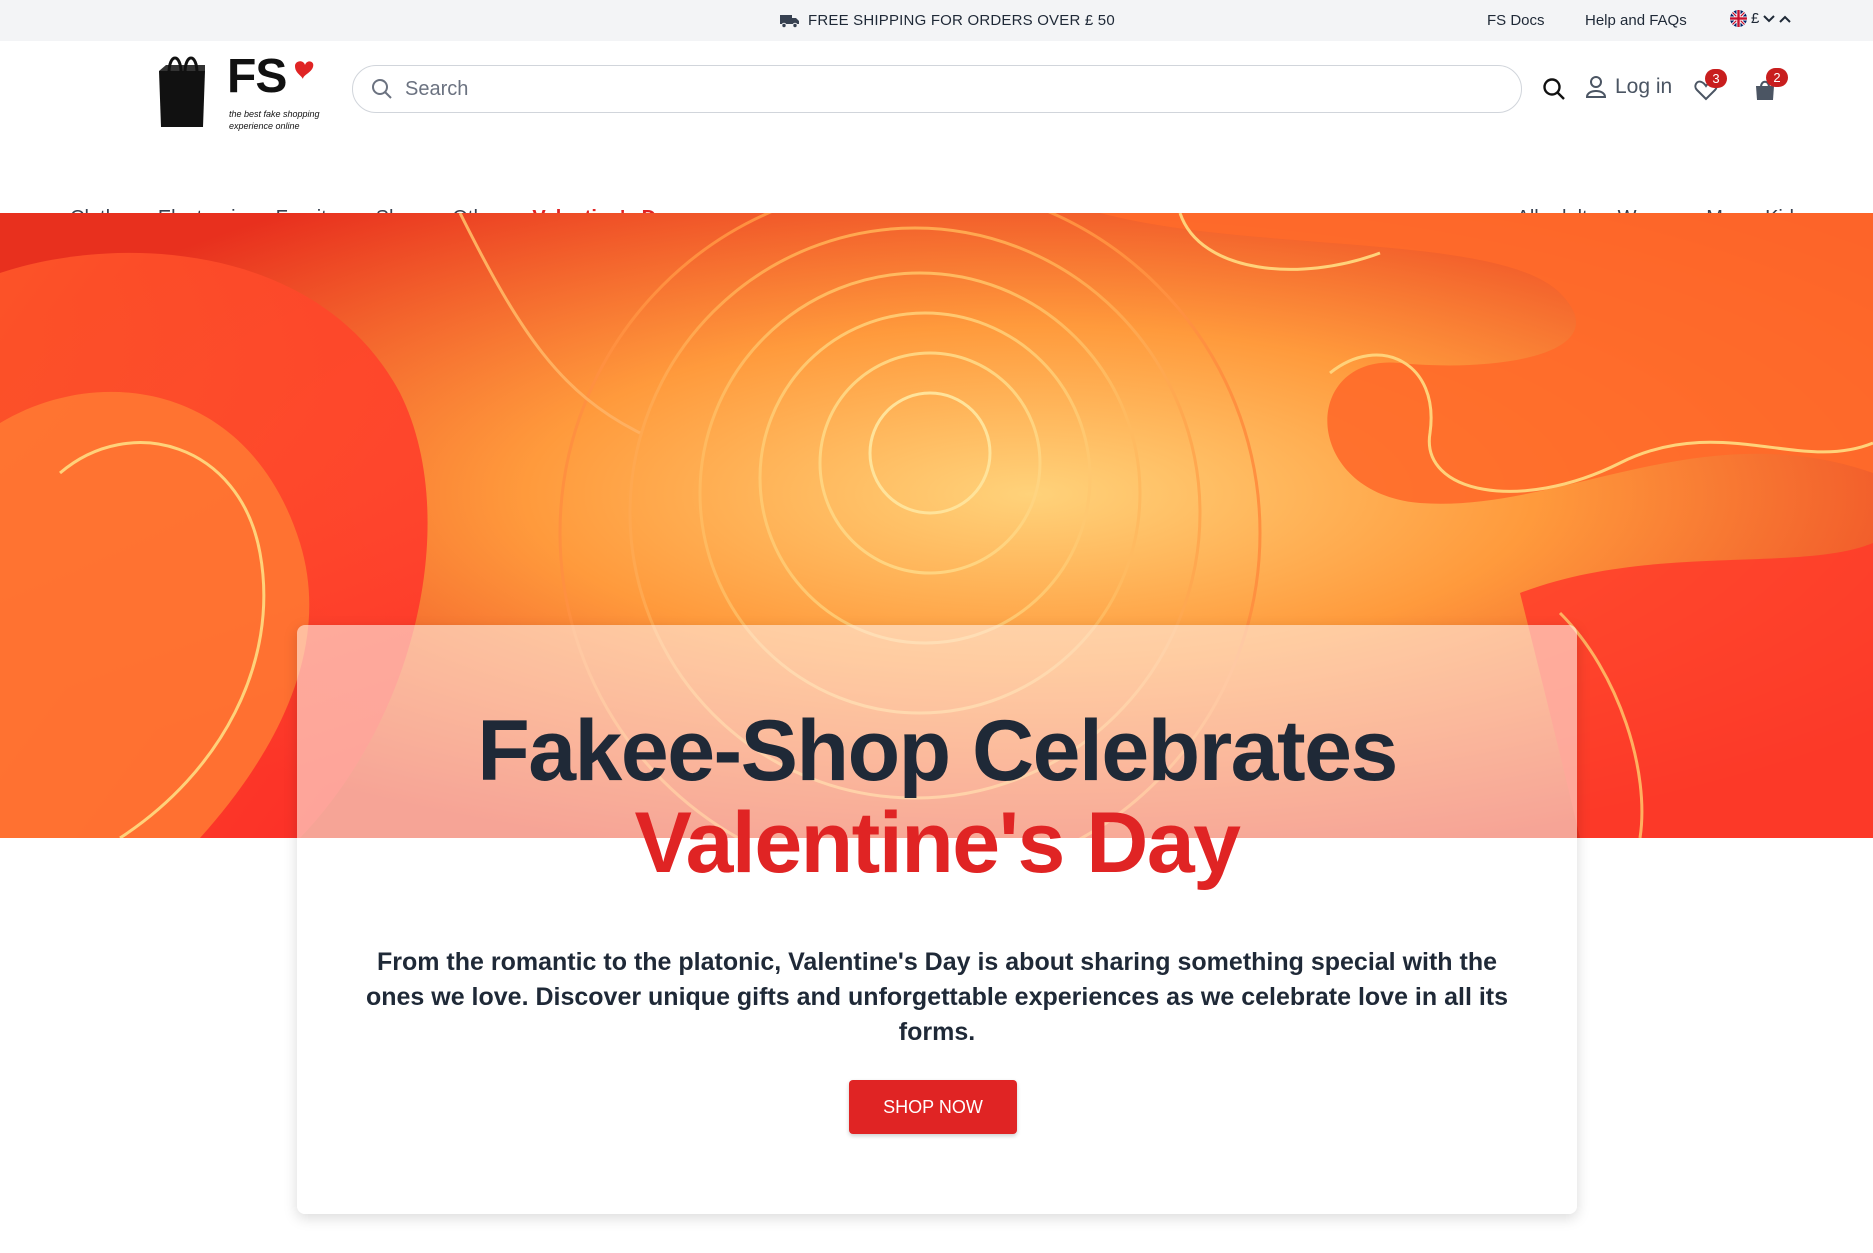  I want to click on user-icon, so click(1596, 87).